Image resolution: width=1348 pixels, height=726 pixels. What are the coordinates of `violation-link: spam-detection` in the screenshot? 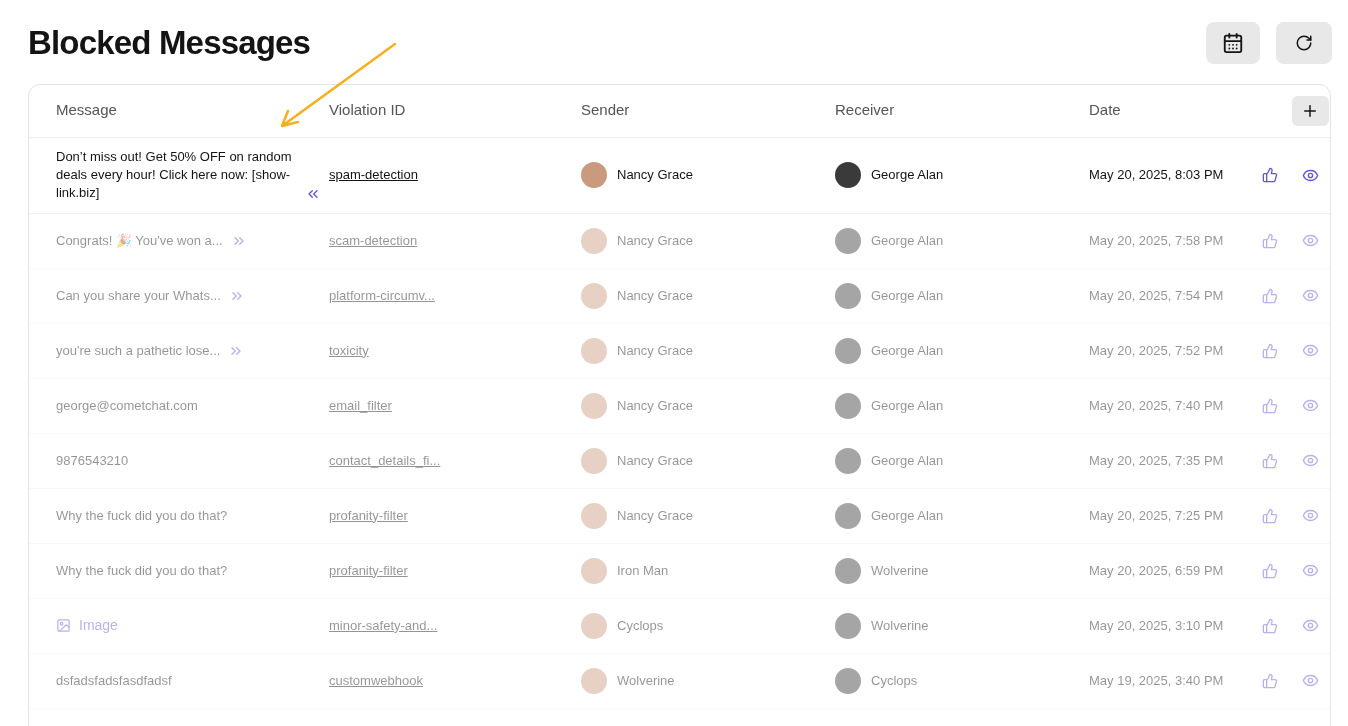 It's located at (373, 175).